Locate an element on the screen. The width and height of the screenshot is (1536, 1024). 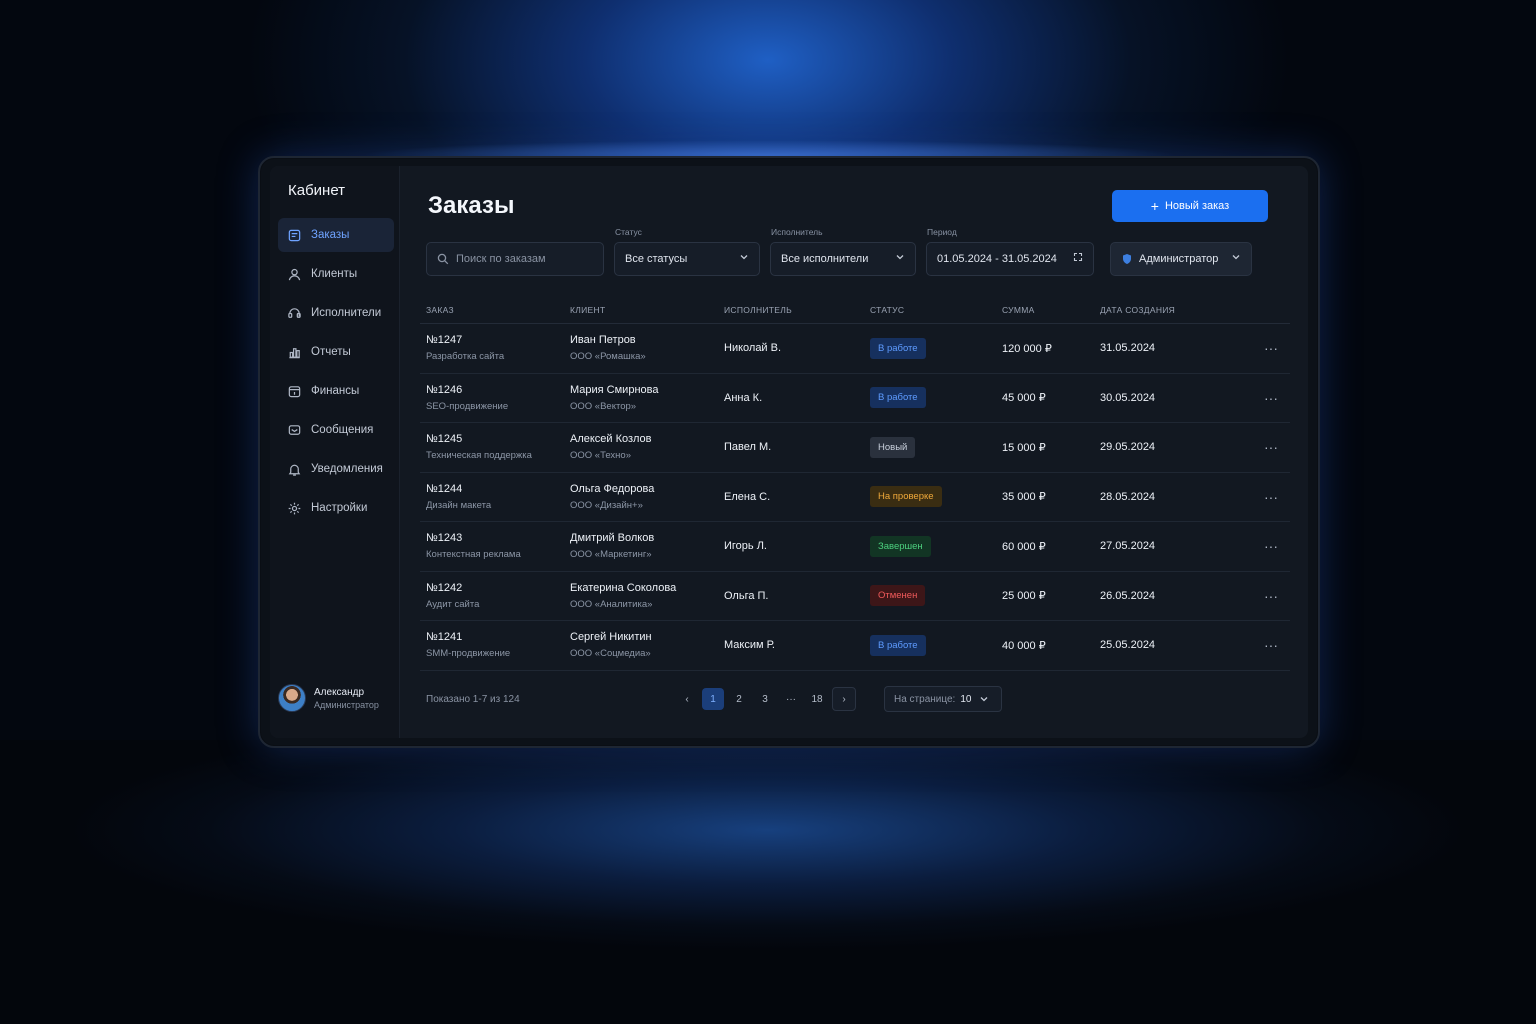
page-button: 3 is located at coordinates (765, 699).